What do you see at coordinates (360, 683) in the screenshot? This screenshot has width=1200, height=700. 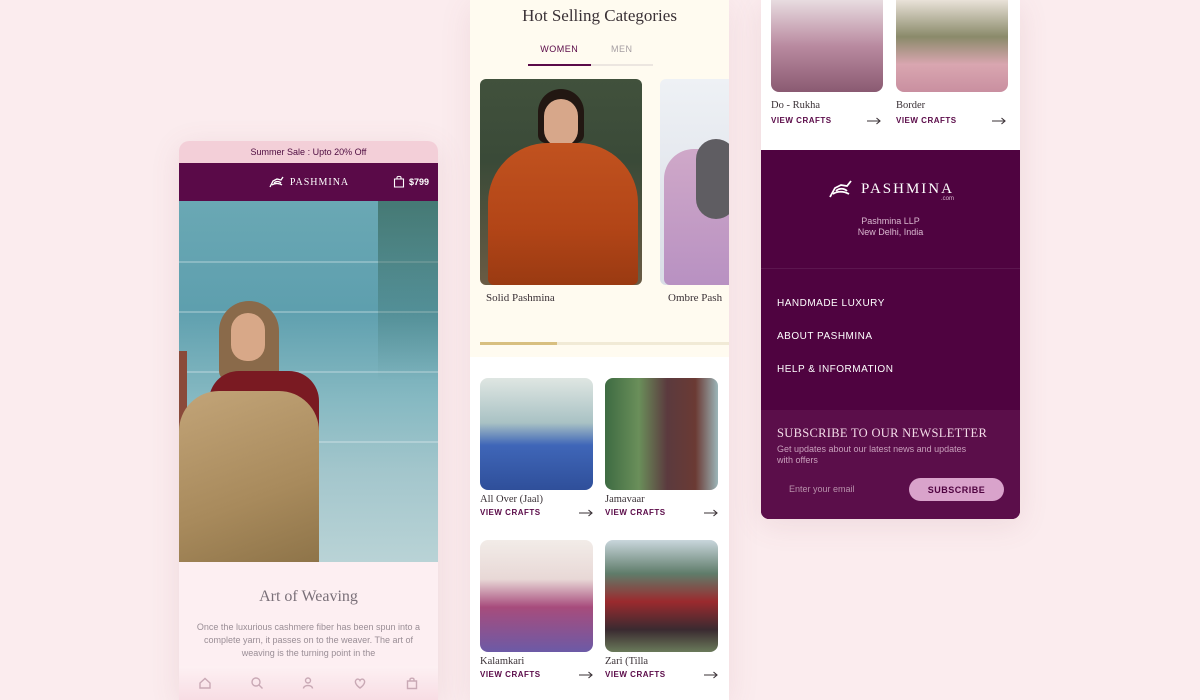 I see `heart-icon` at bounding box center [360, 683].